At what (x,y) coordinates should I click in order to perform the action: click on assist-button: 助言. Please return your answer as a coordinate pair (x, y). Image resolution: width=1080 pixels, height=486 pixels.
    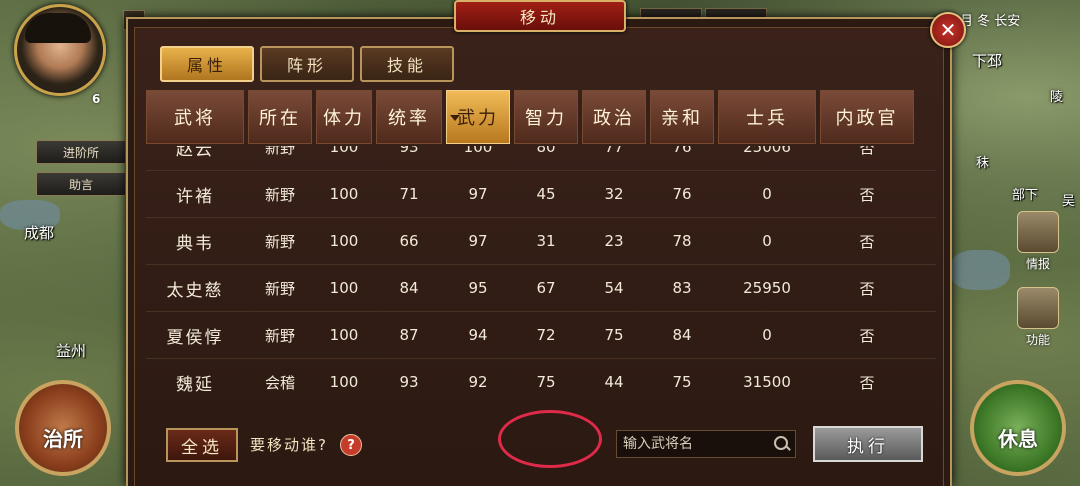
    Looking at the image, I should click on (81, 184).